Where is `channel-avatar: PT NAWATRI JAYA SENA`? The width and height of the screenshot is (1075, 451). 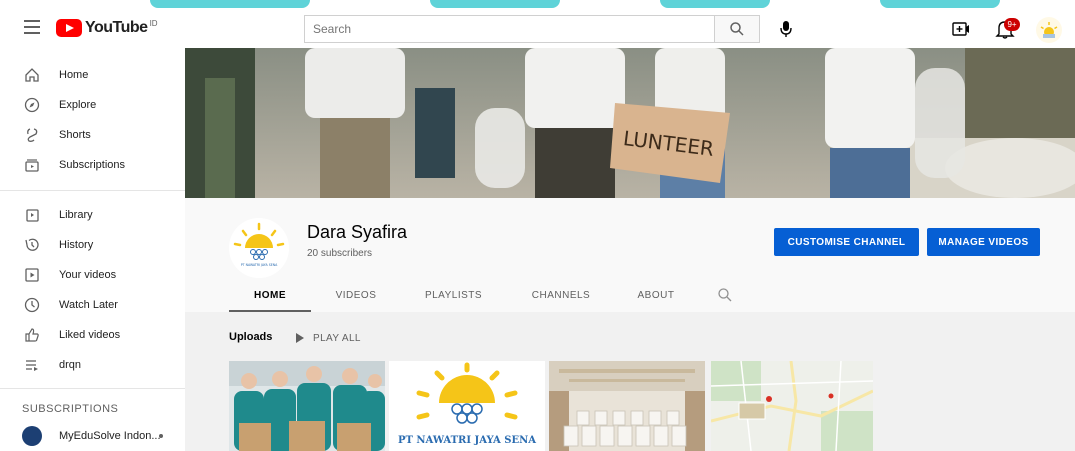 channel-avatar: PT NAWATRI JAYA SENA is located at coordinates (259, 248).